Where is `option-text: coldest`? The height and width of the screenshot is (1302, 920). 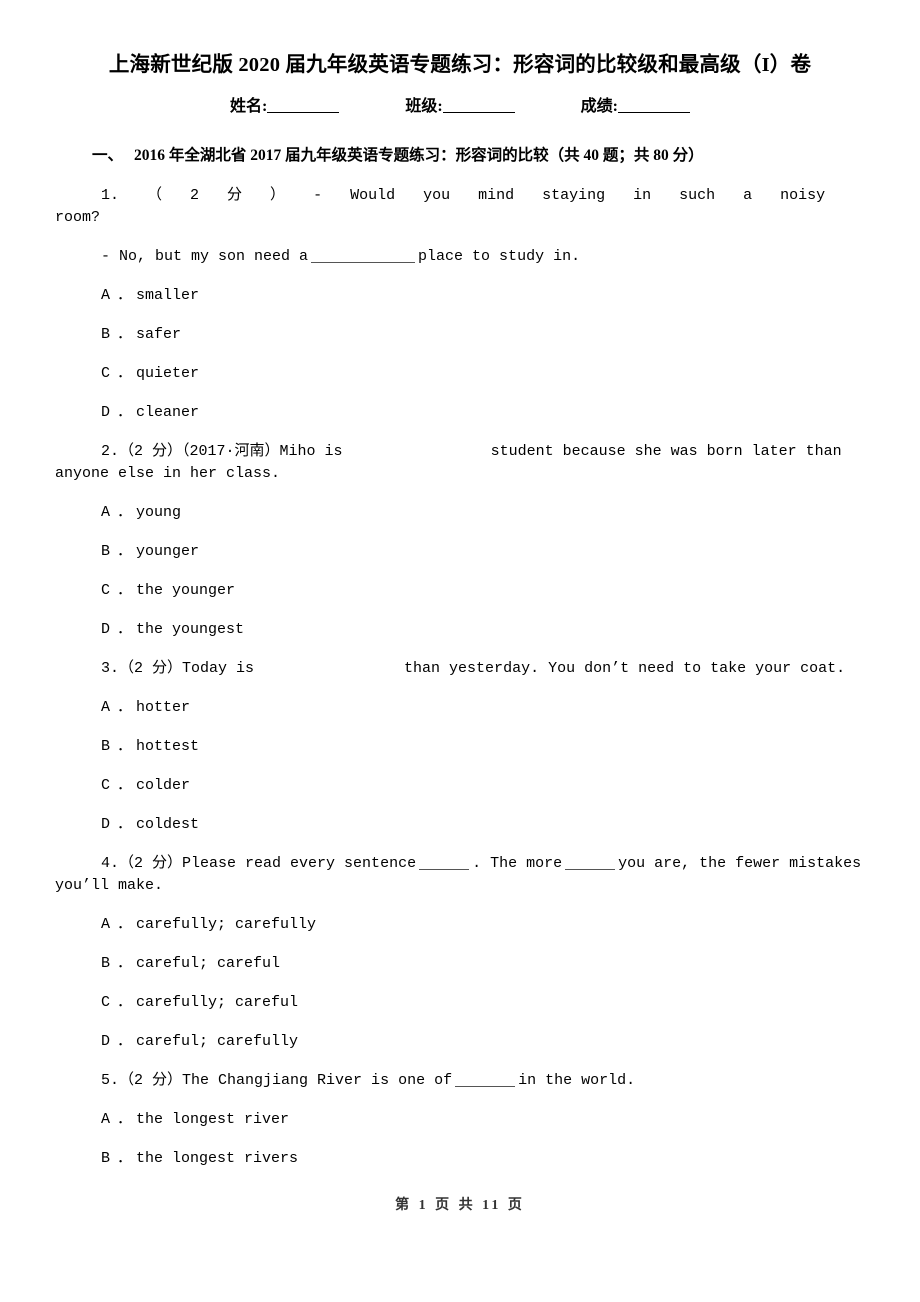
option-text: coldest is located at coordinates (168, 824).